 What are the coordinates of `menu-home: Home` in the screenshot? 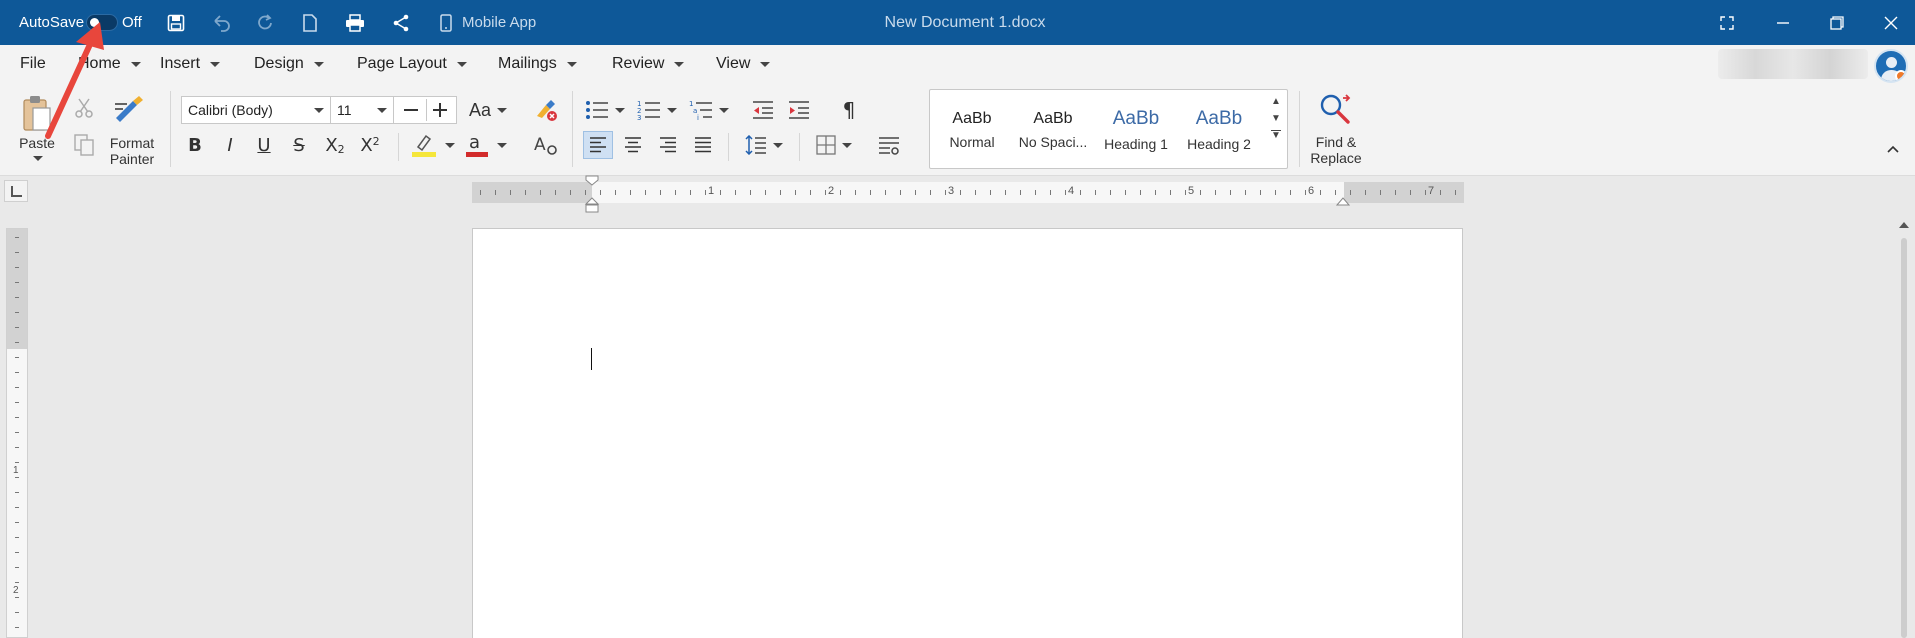 It's located at (109, 64).